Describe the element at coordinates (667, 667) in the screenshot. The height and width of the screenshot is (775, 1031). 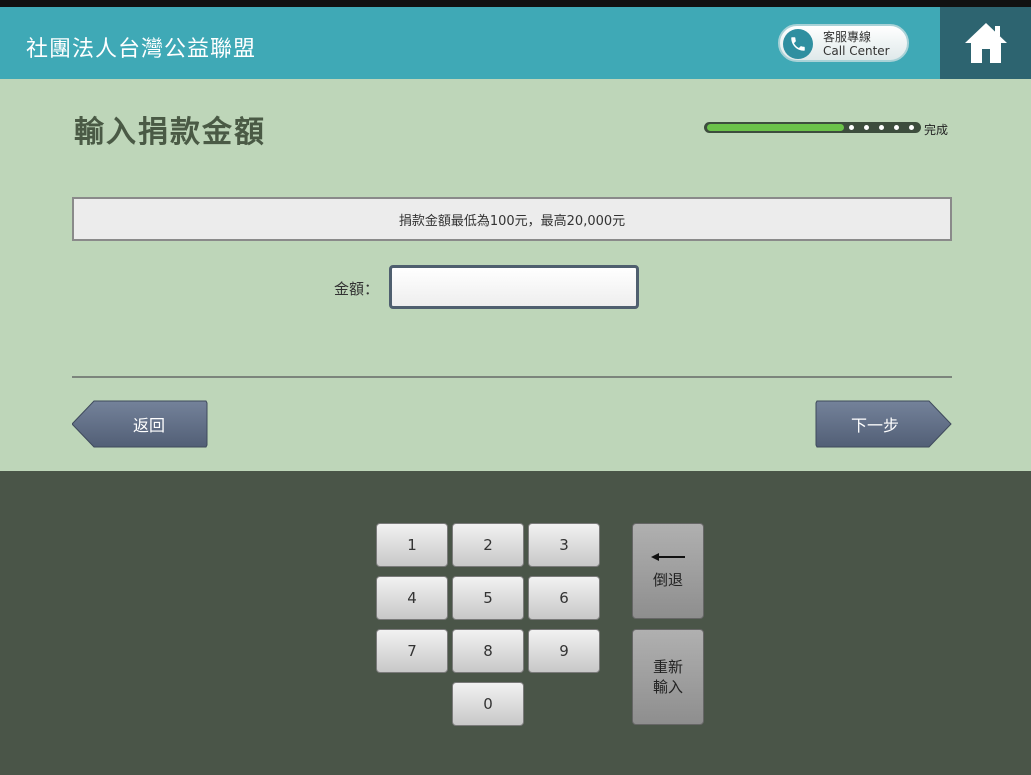
I see `reset-label-line1: 重新` at that location.